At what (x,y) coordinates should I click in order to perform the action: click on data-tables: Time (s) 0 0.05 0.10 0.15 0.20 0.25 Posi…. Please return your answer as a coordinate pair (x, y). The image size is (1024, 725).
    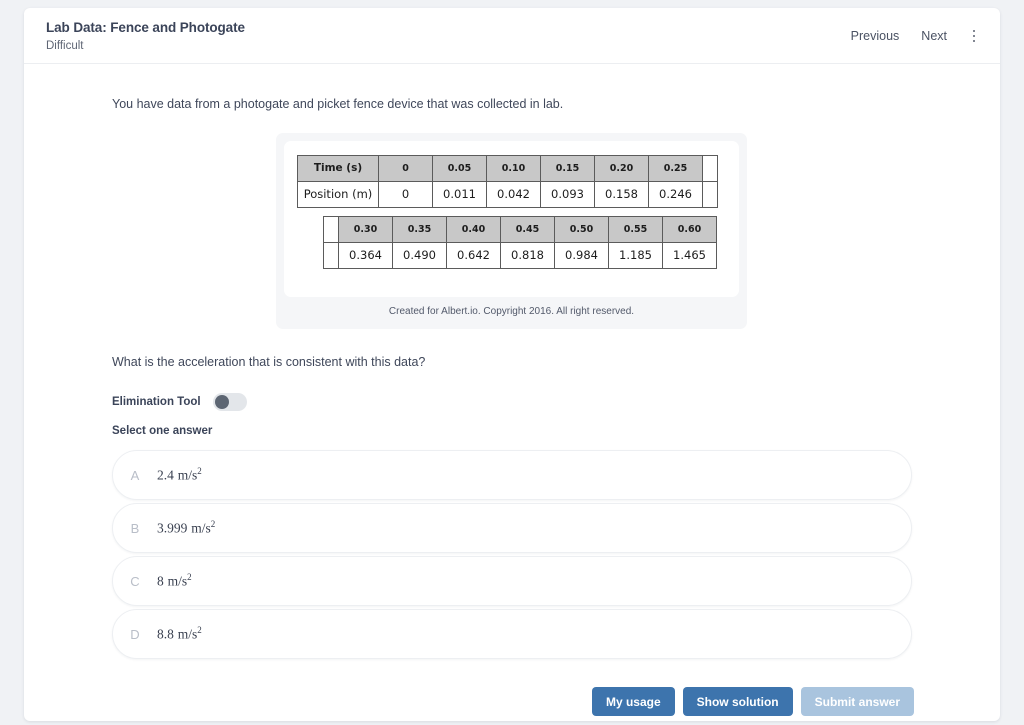
    Looking at the image, I should click on (507, 212).